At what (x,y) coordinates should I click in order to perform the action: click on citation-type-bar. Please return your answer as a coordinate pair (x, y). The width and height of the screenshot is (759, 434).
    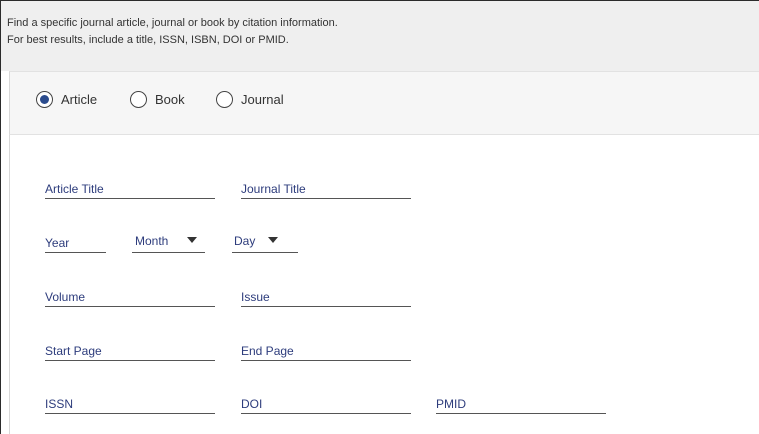
    Looking at the image, I should click on (384, 103).